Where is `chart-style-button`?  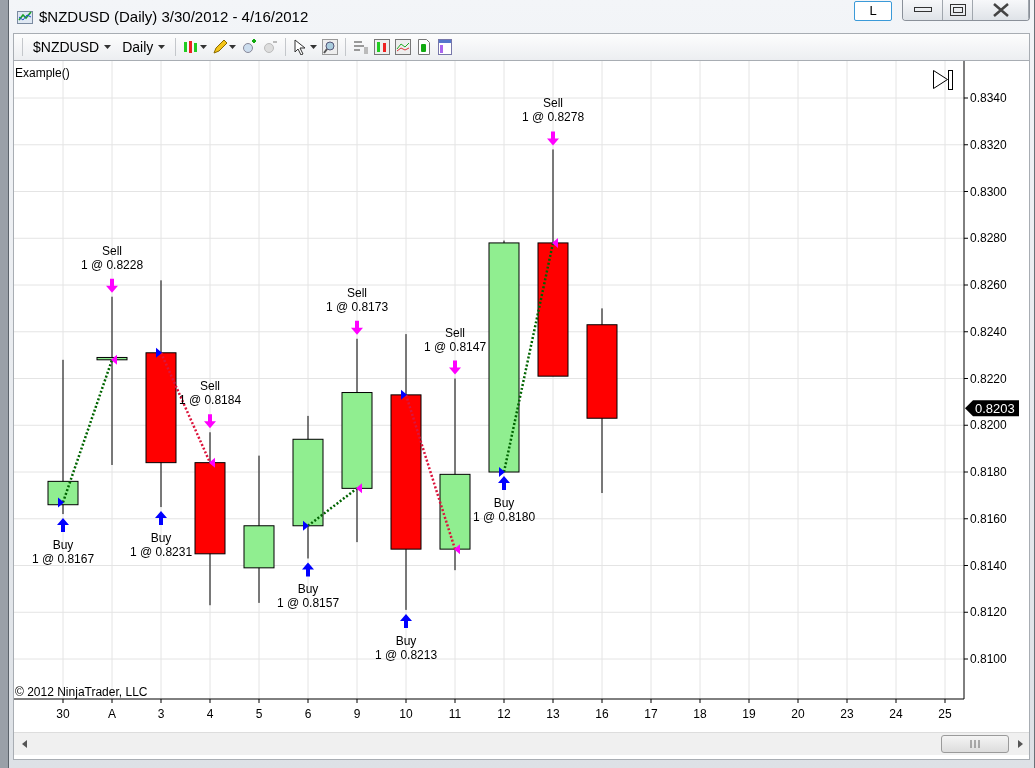
chart-style-button is located at coordinates (195, 47).